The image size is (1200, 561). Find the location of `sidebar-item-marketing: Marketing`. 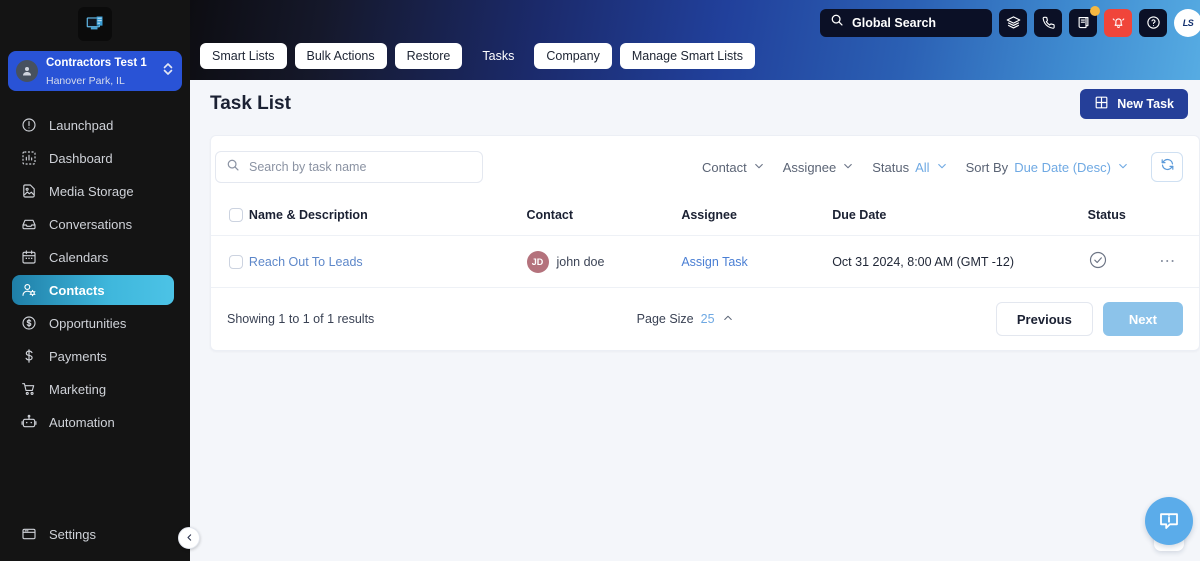

sidebar-item-marketing: Marketing is located at coordinates (93, 389).